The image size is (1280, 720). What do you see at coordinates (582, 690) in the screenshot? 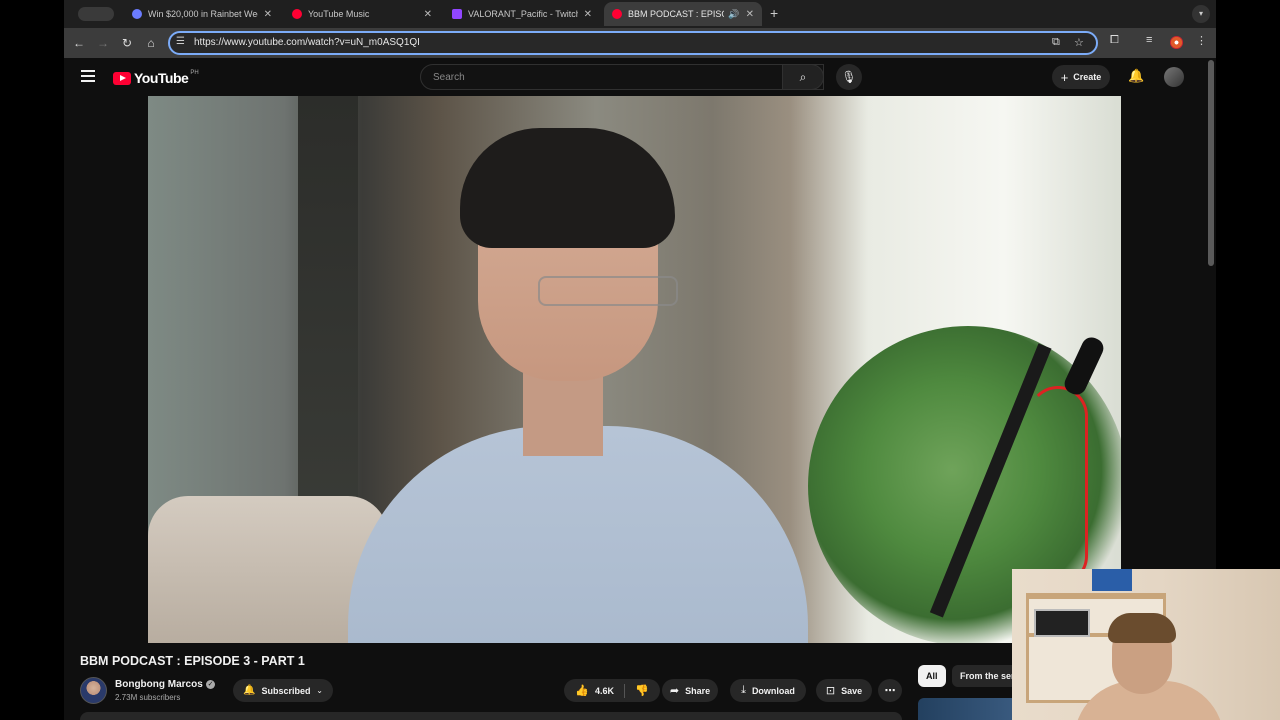
I see `thumbs-up-icon: 👍` at bounding box center [582, 690].